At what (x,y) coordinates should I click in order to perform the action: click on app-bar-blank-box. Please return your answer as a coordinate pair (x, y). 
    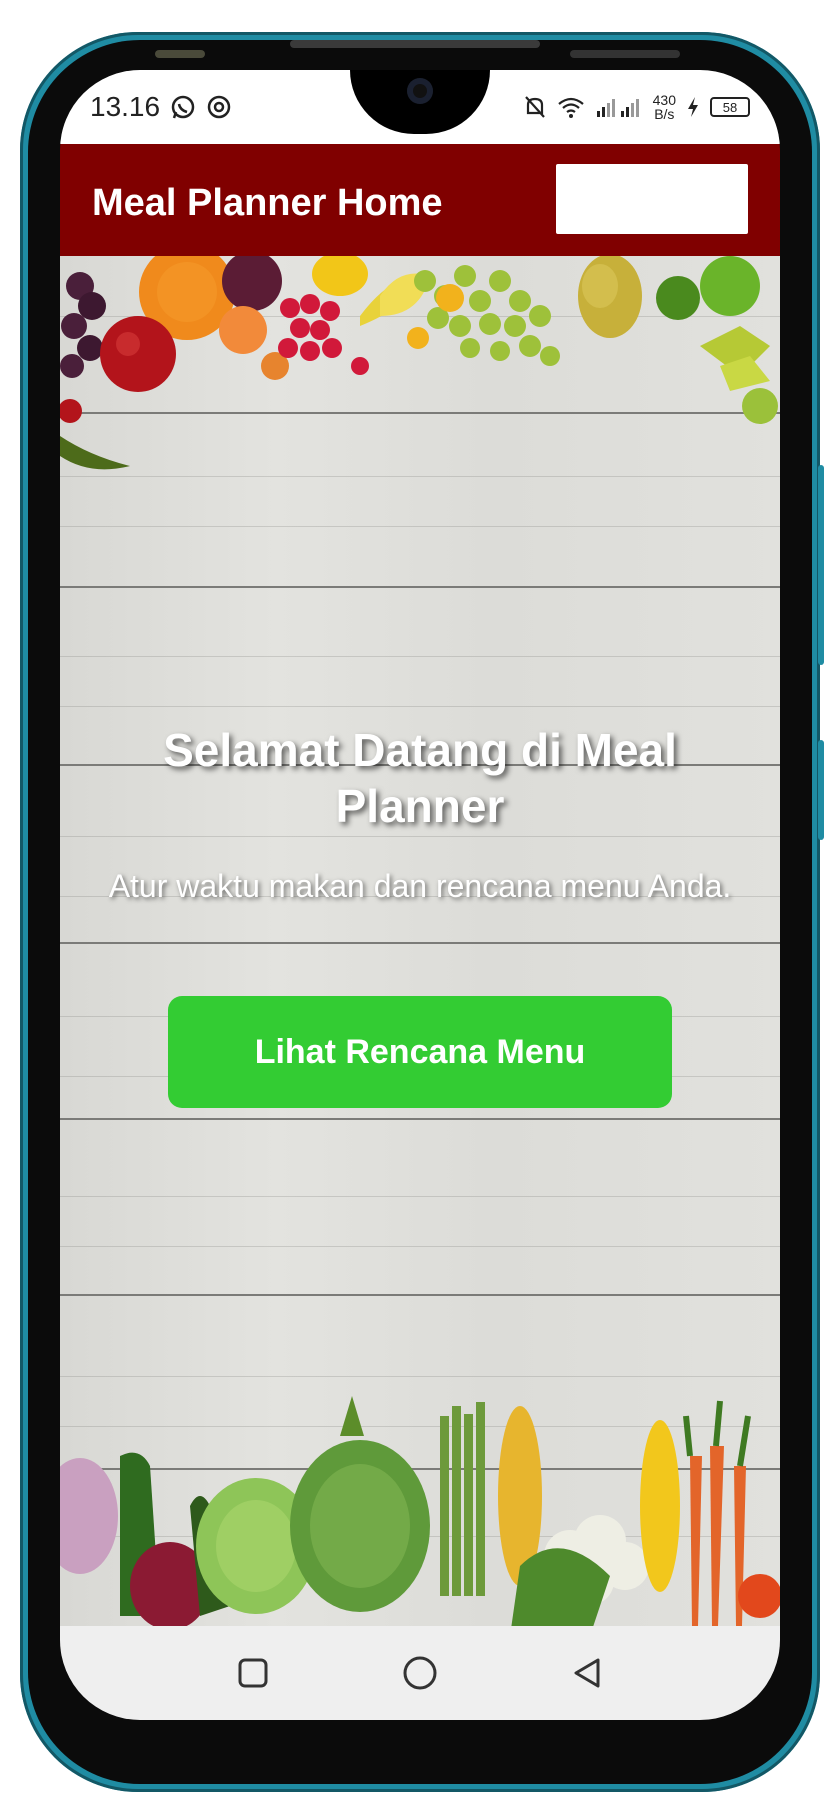
    Looking at the image, I should click on (652, 199).